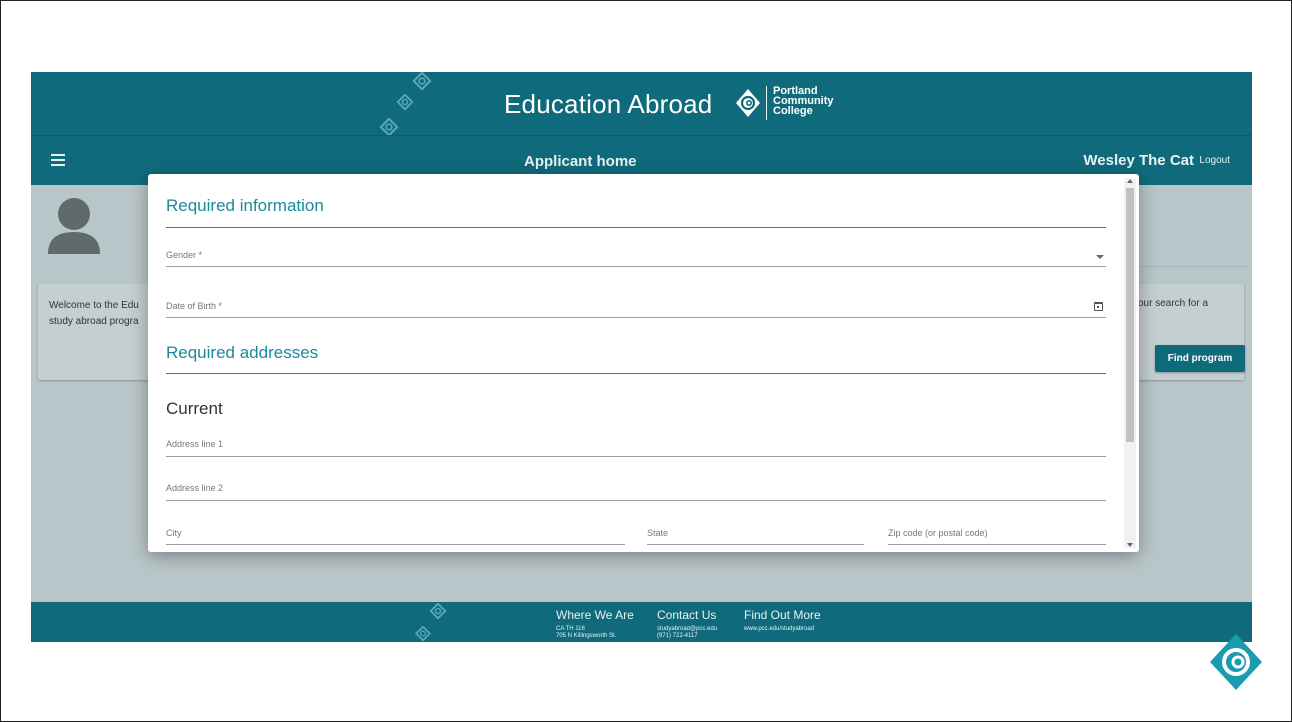  I want to click on footer-more-title: Find Out More, so click(782, 615).